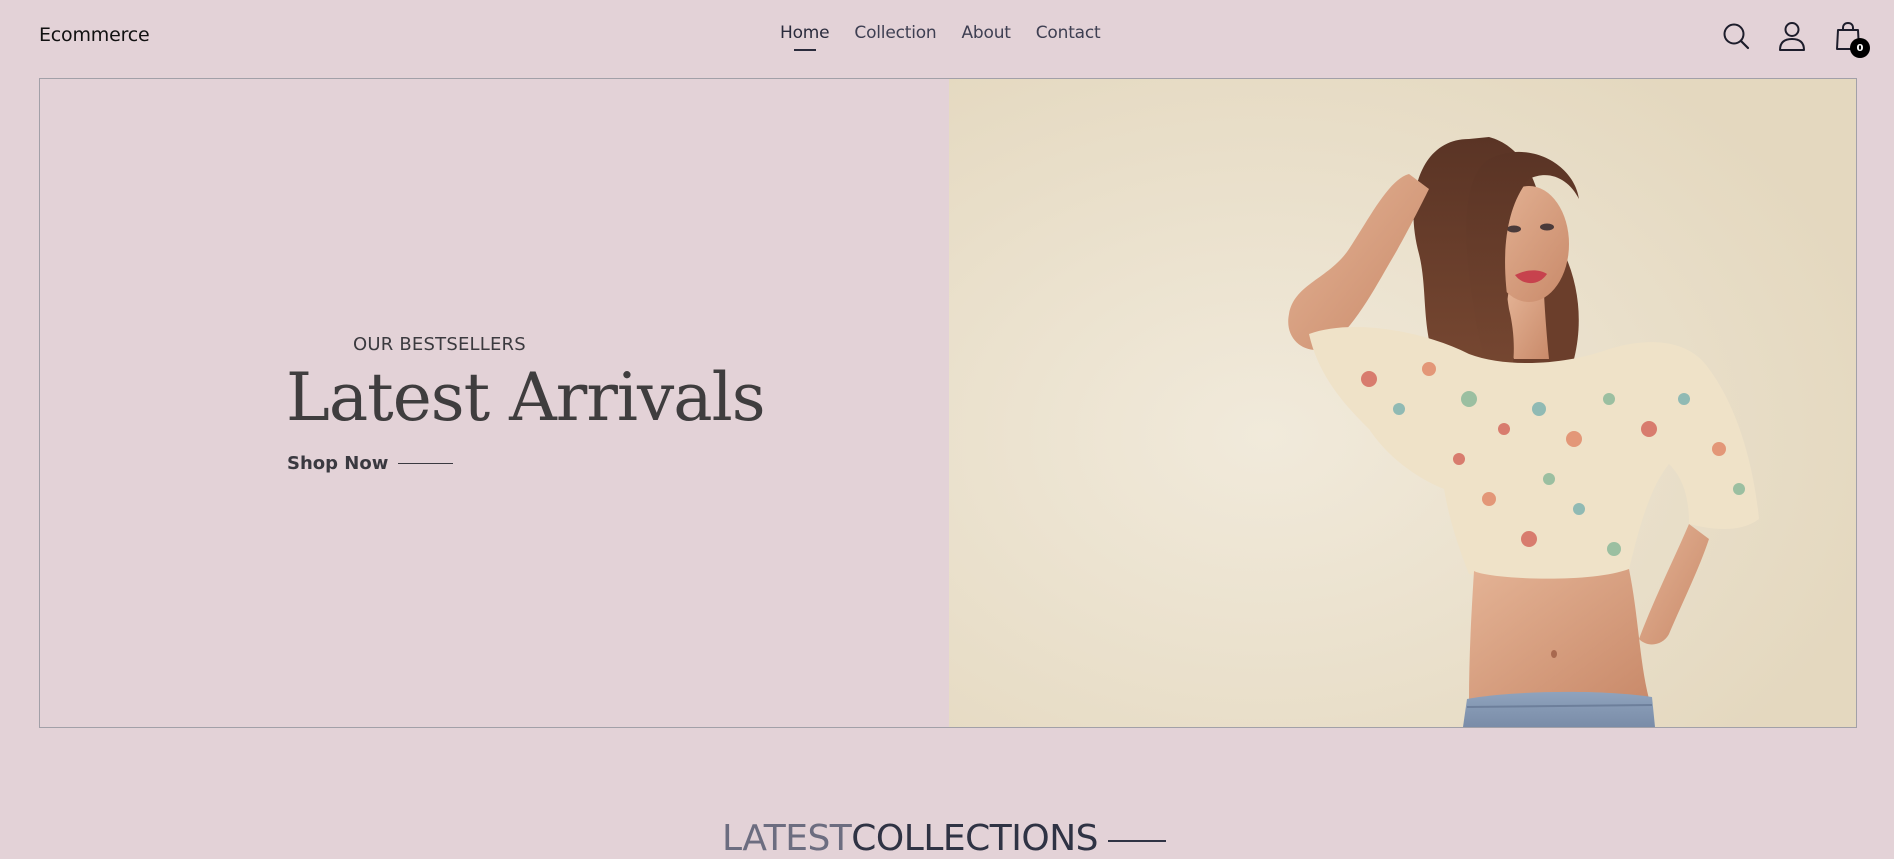 This screenshot has width=1894, height=859. I want to click on nav-collection: Collection, so click(895, 33).